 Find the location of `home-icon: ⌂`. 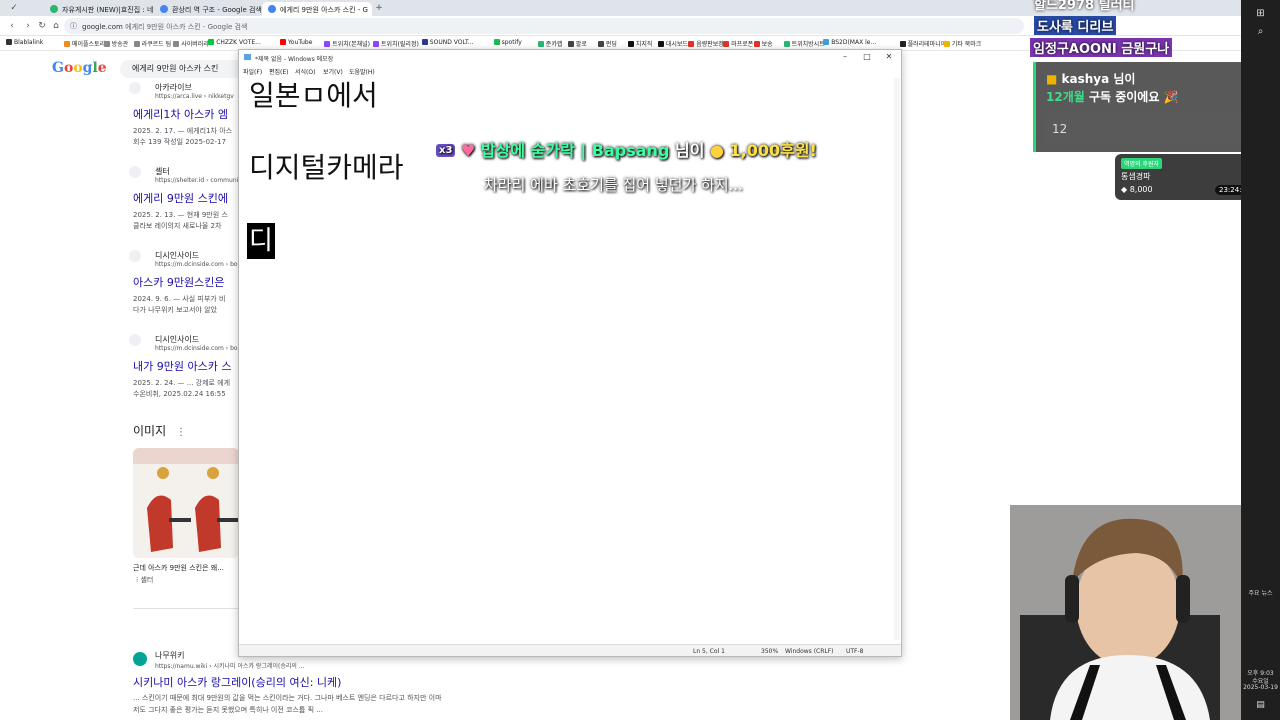

home-icon: ⌂ is located at coordinates (56, 26).